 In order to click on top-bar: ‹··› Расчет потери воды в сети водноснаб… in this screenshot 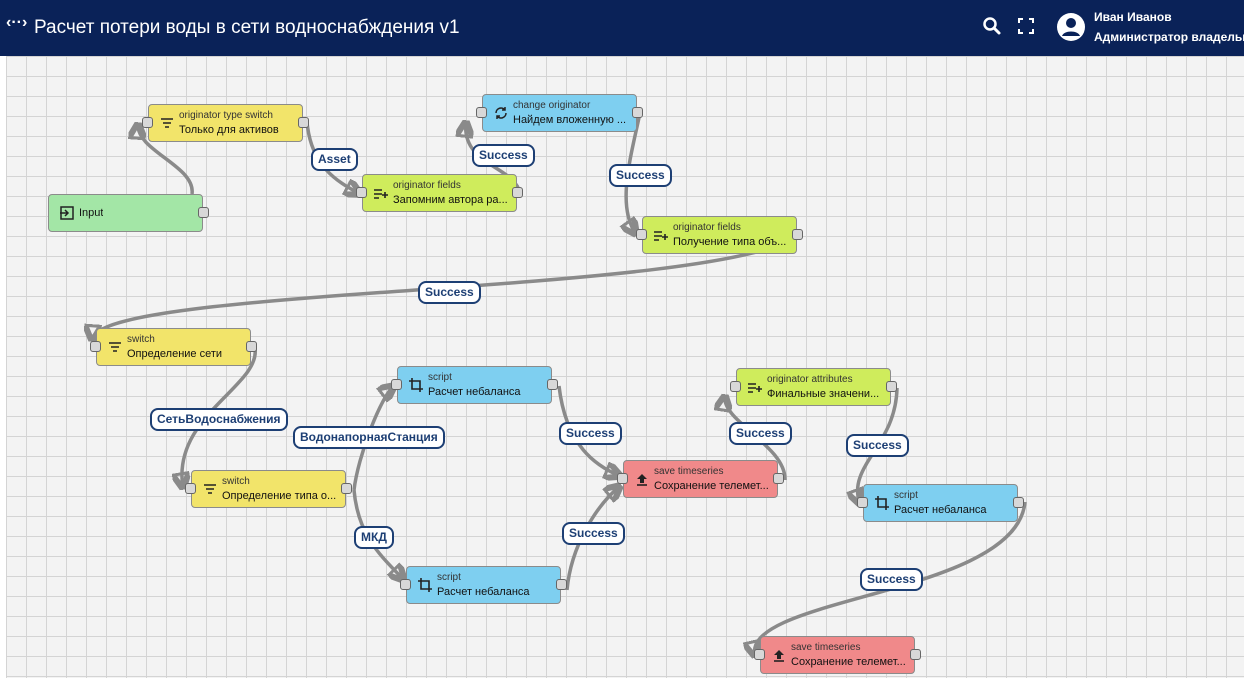, I will do `click(622, 28)`.